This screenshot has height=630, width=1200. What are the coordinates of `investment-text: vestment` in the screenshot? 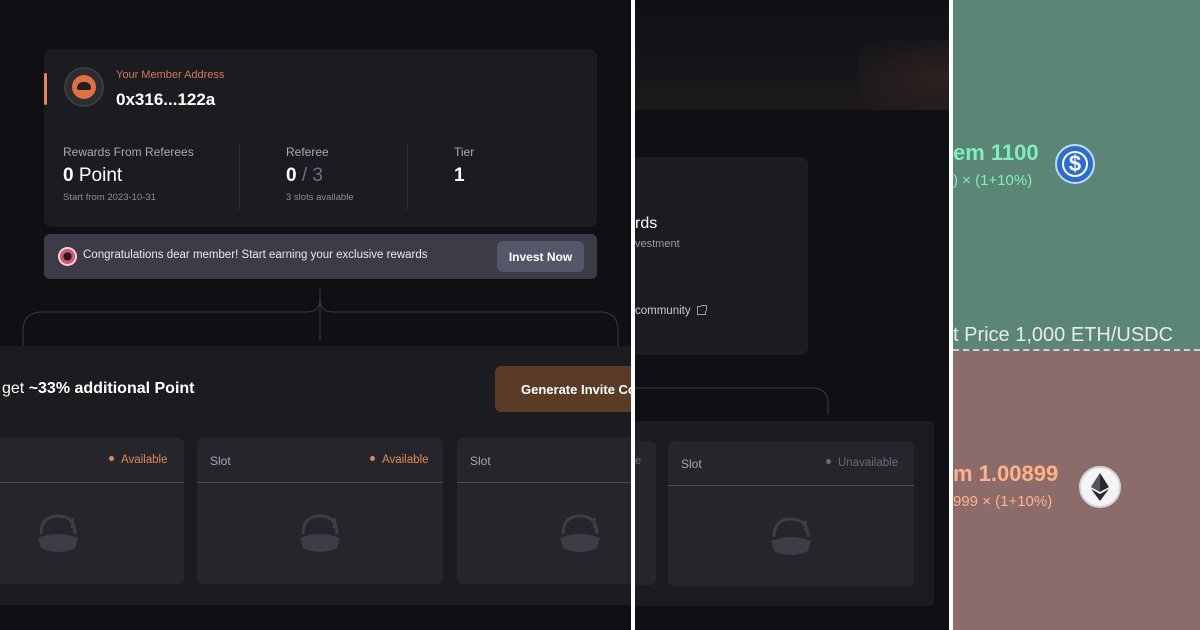 It's located at (657, 244).